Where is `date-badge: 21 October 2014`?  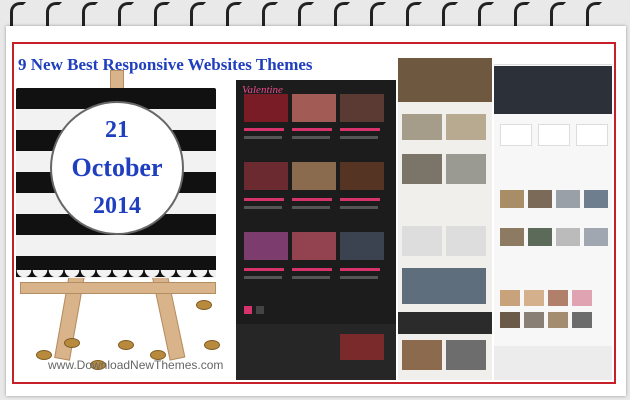
date-badge: 21 October 2014 is located at coordinates (117, 168).